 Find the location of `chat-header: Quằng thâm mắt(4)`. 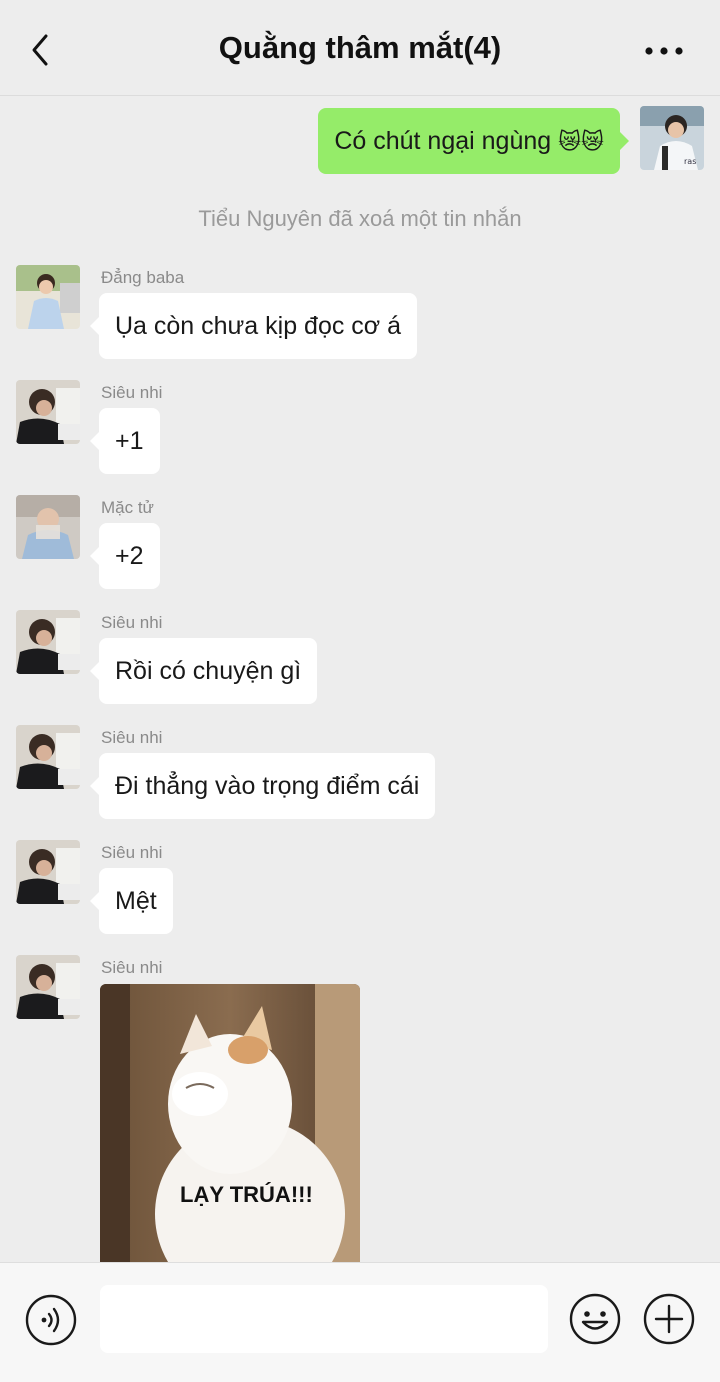

chat-header: Quằng thâm mắt(4) is located at coordinates (360, 48).